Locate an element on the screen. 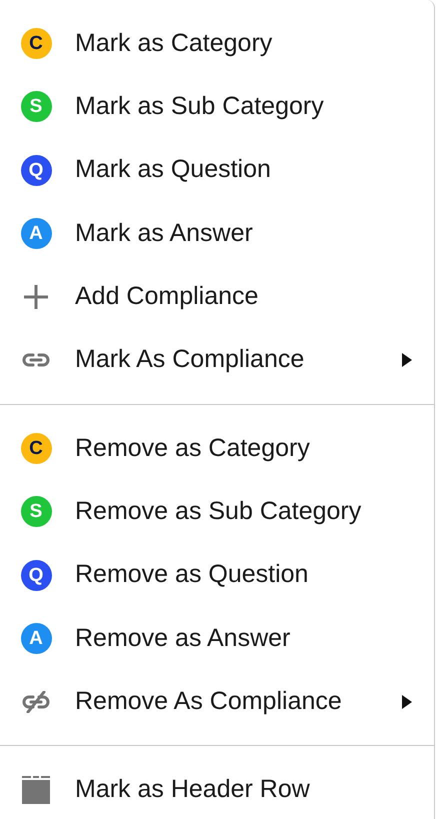 The width and height of the screenshot is (436, 819). menu-item-label: Remove as Category is located at coordinates (193, 448).